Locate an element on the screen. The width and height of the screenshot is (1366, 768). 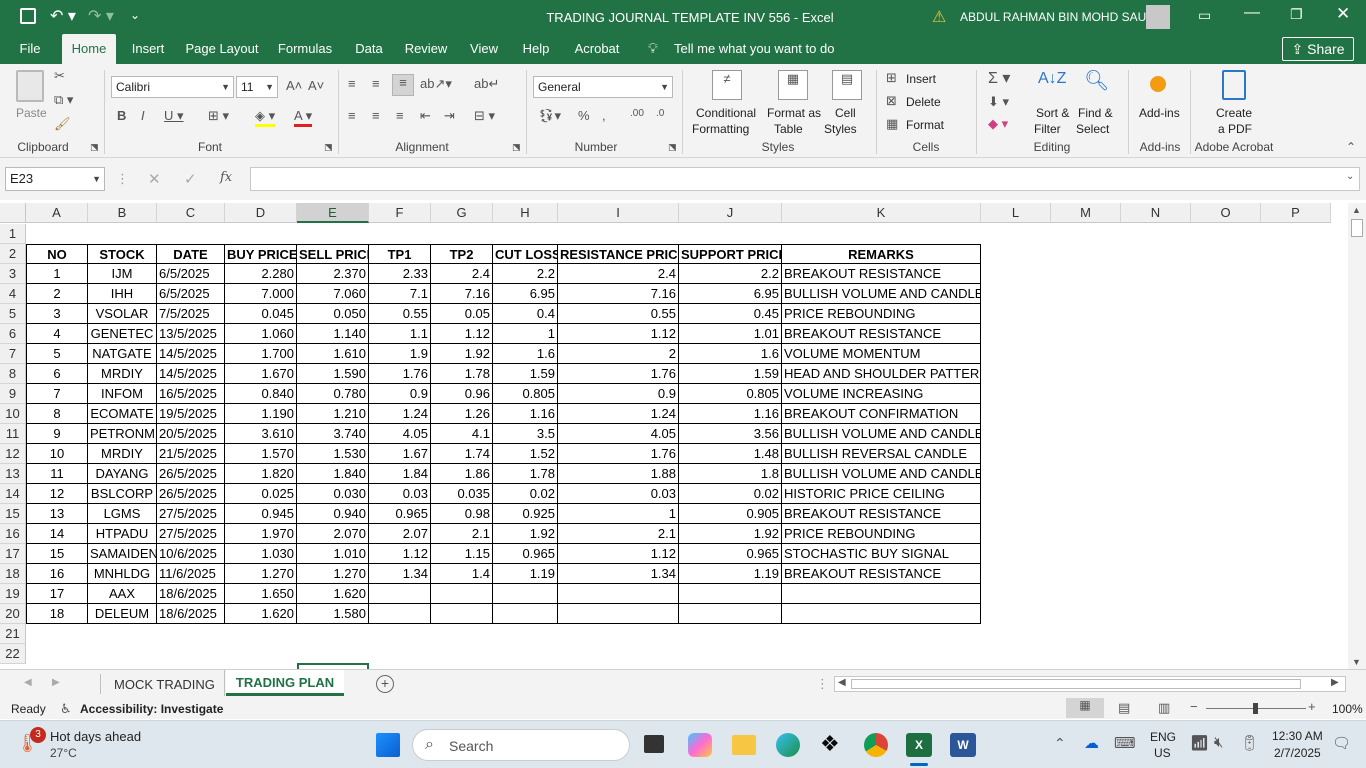
table-cell: 1.86 is located at coordinates (462, 474).